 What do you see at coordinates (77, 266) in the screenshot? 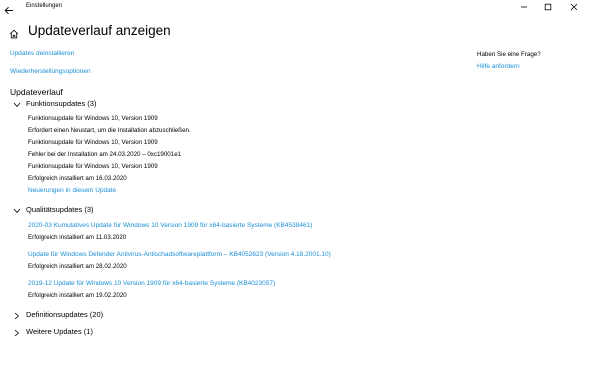
I see `quality-update-status-2: Erfolgreich installiert am 28.02.2020` at bounding box center [77, 266].